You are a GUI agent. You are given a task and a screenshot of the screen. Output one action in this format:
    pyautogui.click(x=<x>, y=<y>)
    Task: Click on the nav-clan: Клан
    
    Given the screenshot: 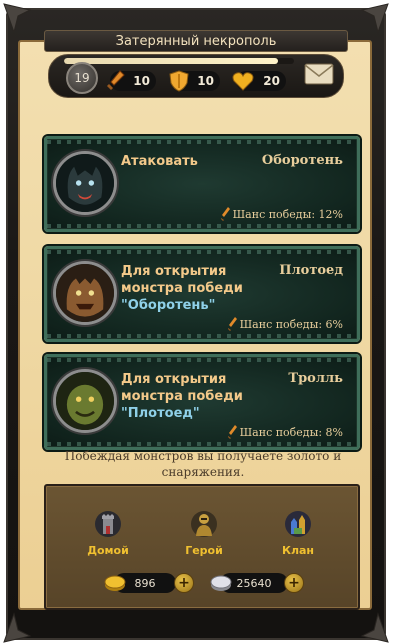 What is the action you would take?
    pyautogui.click(x=298, y=533)
    